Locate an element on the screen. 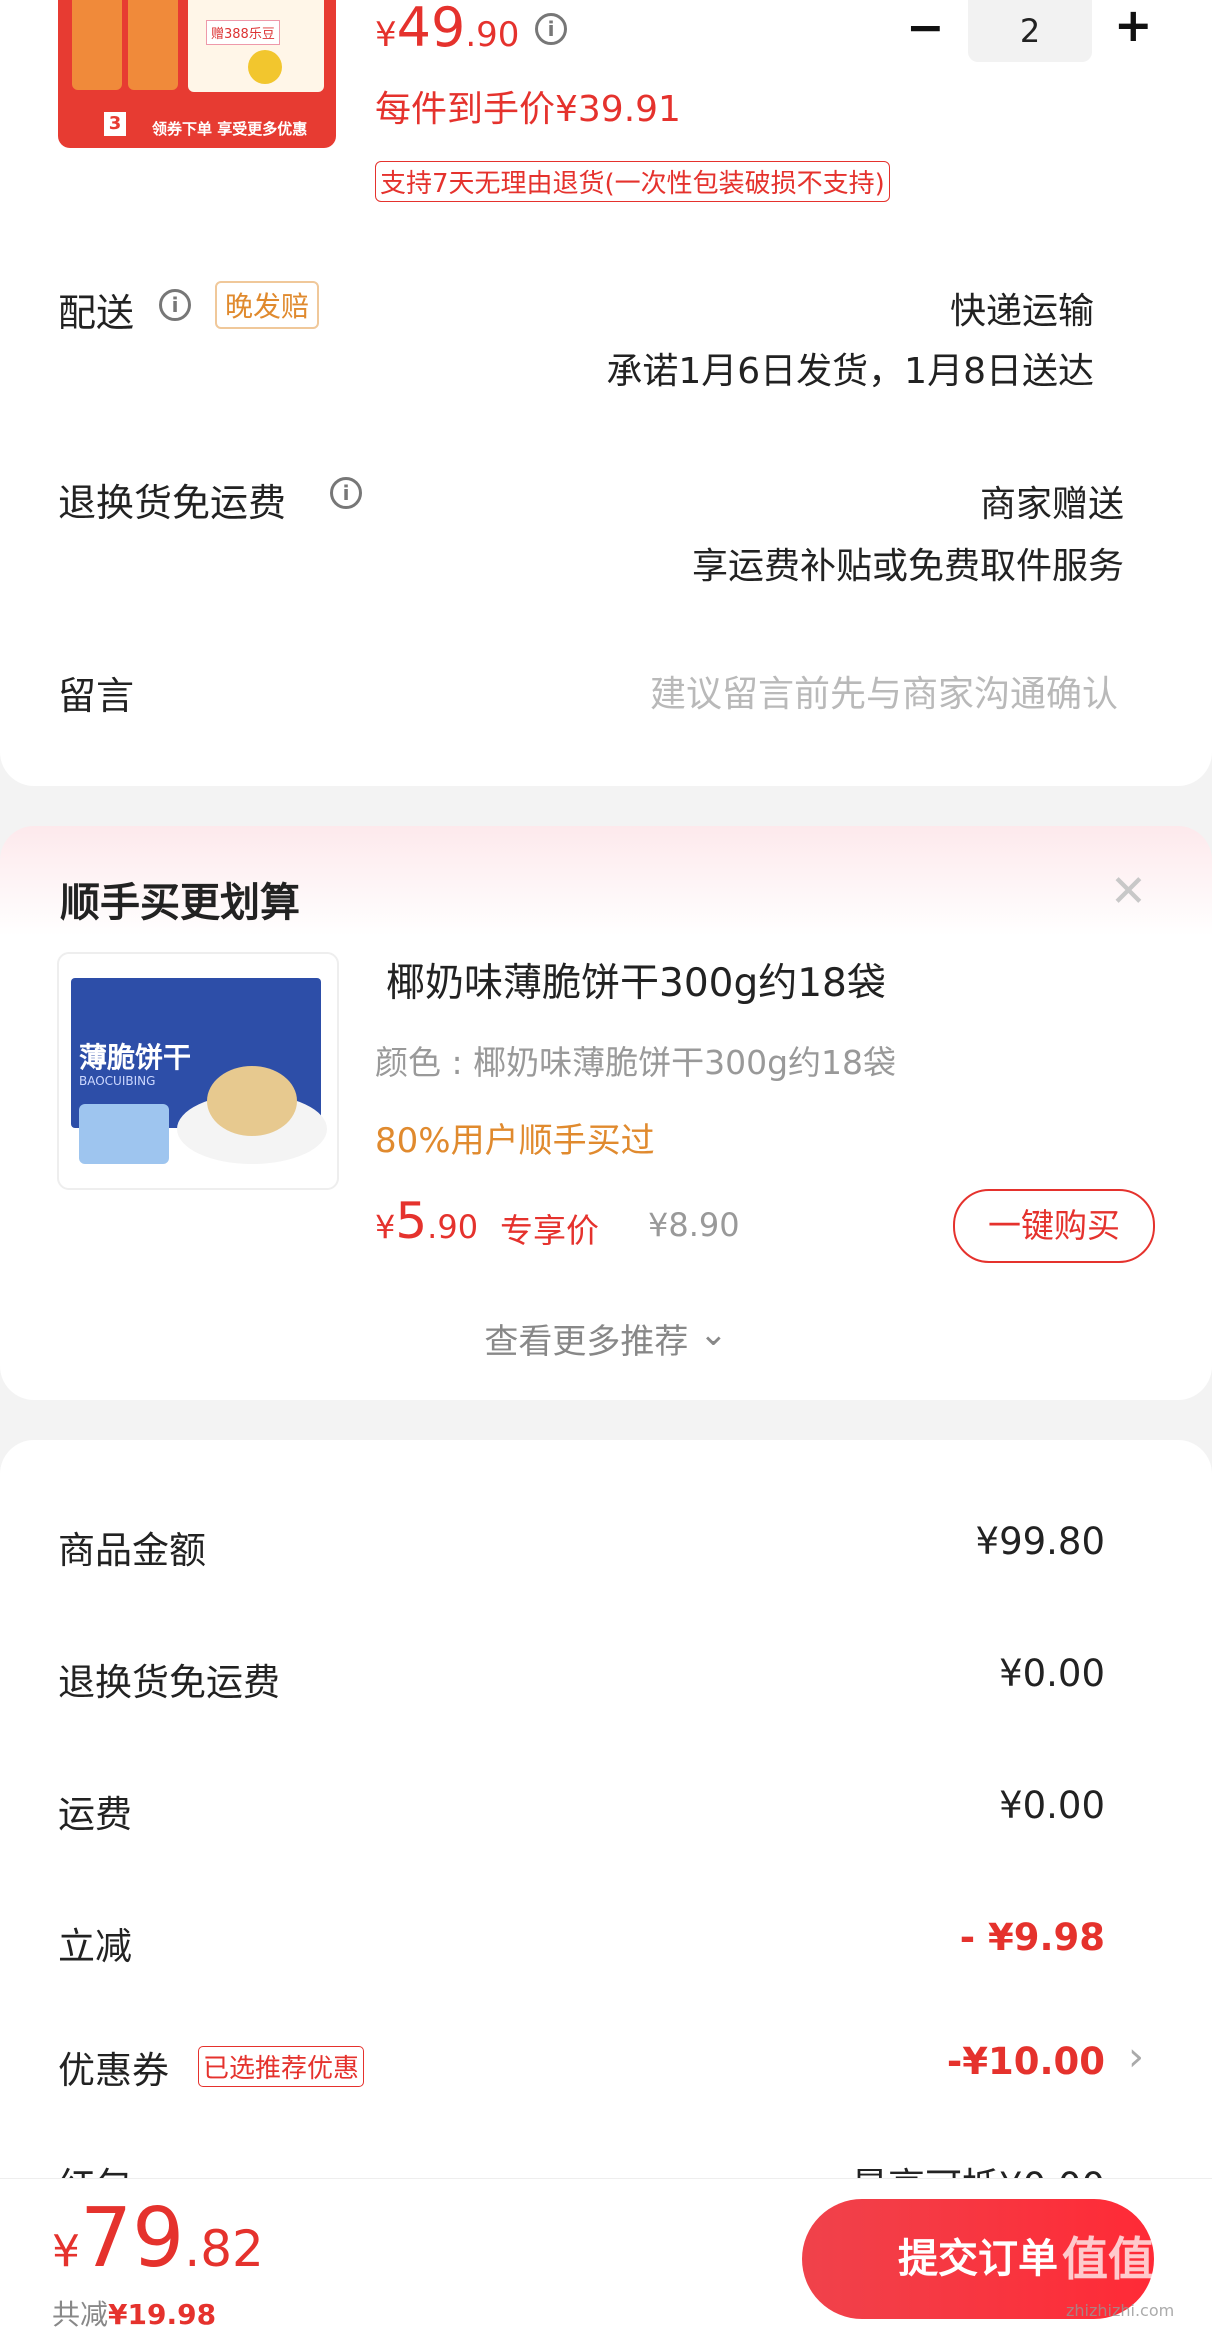 This screenshot has width=1212, height=2335. recommend-price: ¥5.90 is located at coordinates (426, 1221).